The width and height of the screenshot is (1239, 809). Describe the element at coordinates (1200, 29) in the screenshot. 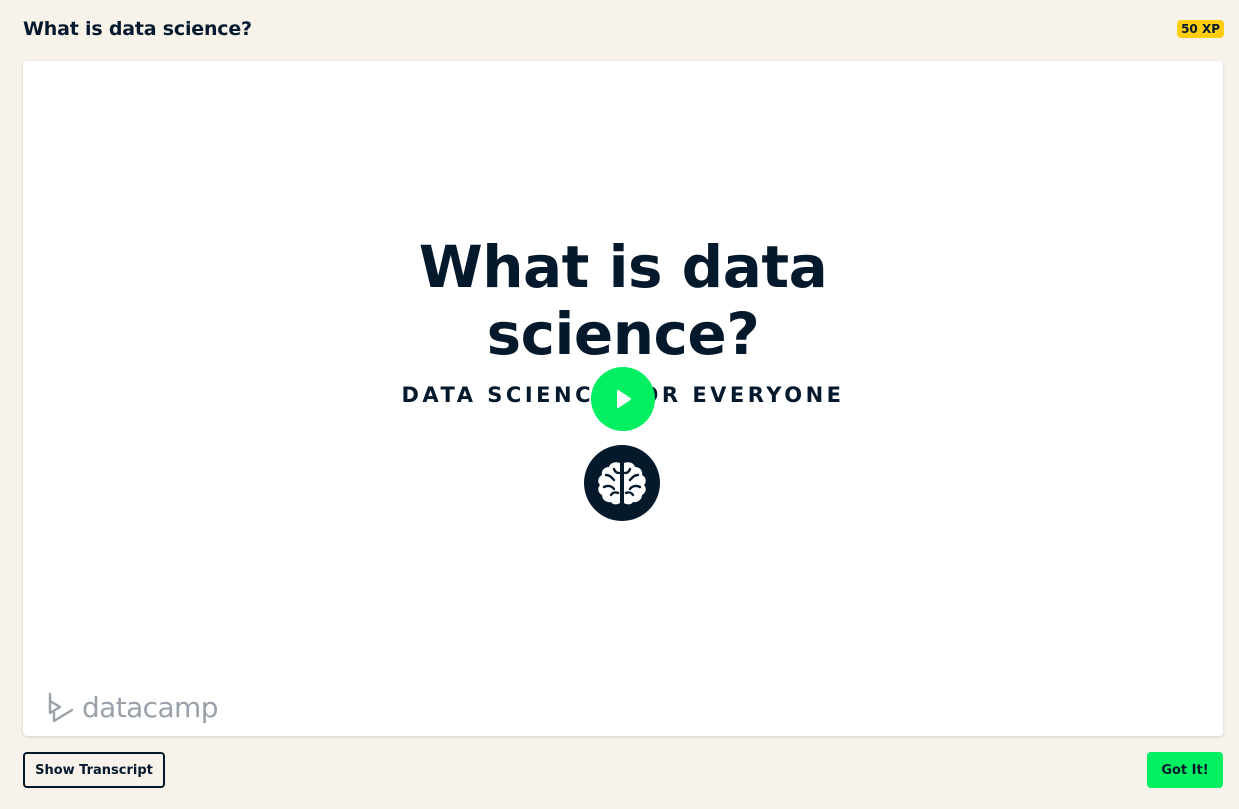

I see `xp-badge: 50 XP` at that location.